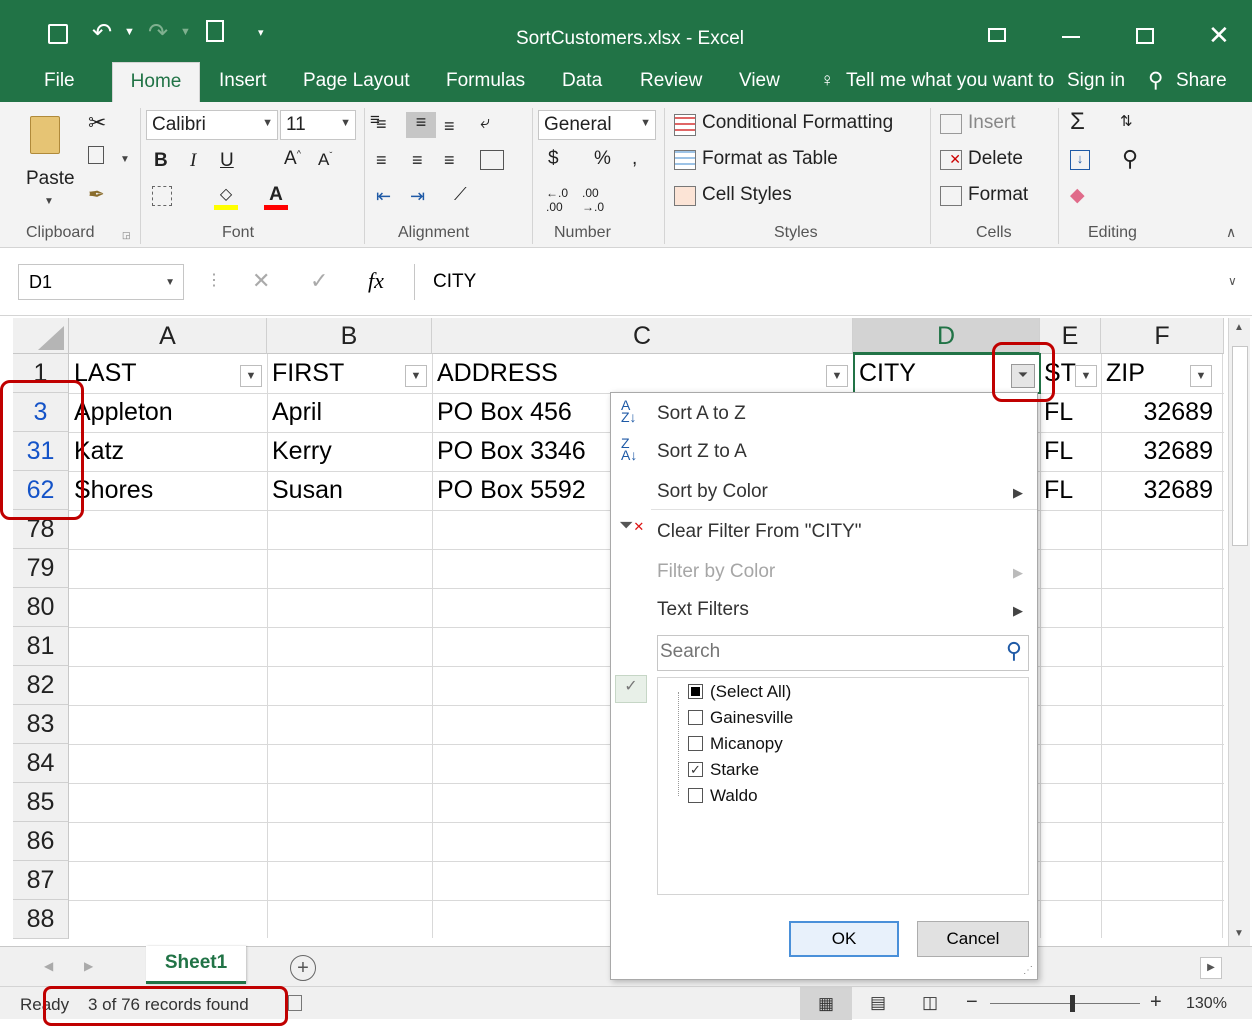 The width and height of the screenshot is (1252, 1026). What do you see at coordinates (1231, 232) in the screenshot?
I see `collapse-ribbon-icon: ∧` at bounding box center [1231, 232].